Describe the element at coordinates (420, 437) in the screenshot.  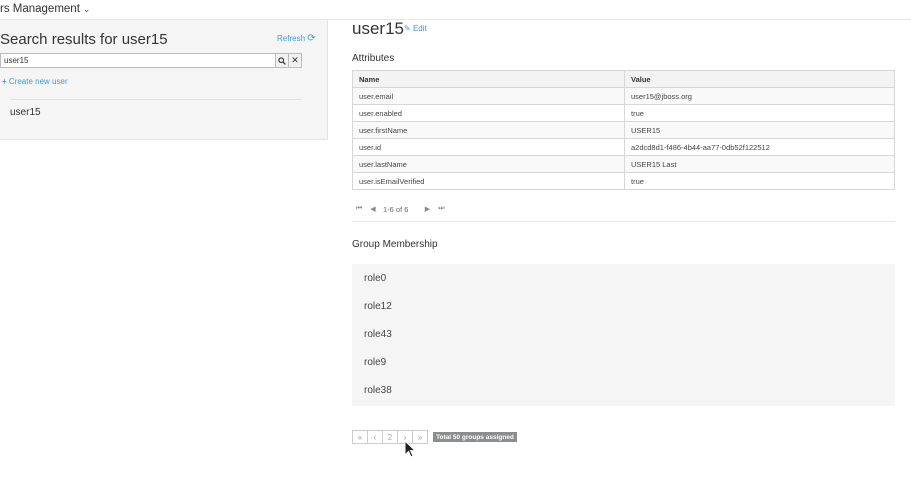
I see `double-chevron-right-icon: »` at that location.